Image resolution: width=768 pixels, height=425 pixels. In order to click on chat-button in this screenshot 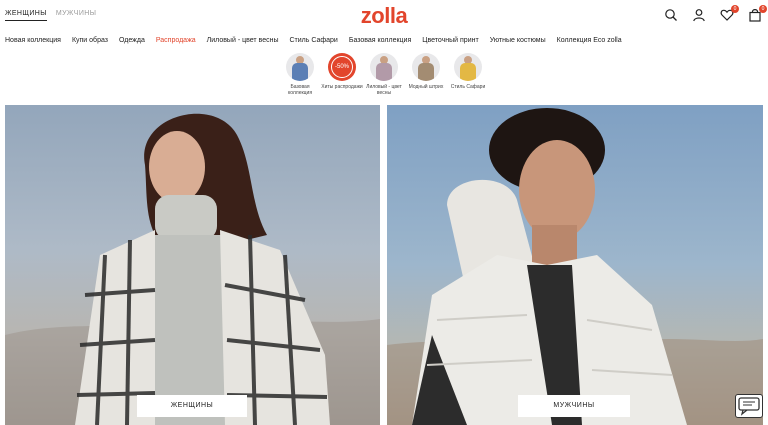, I will do `click(749, 406)`.